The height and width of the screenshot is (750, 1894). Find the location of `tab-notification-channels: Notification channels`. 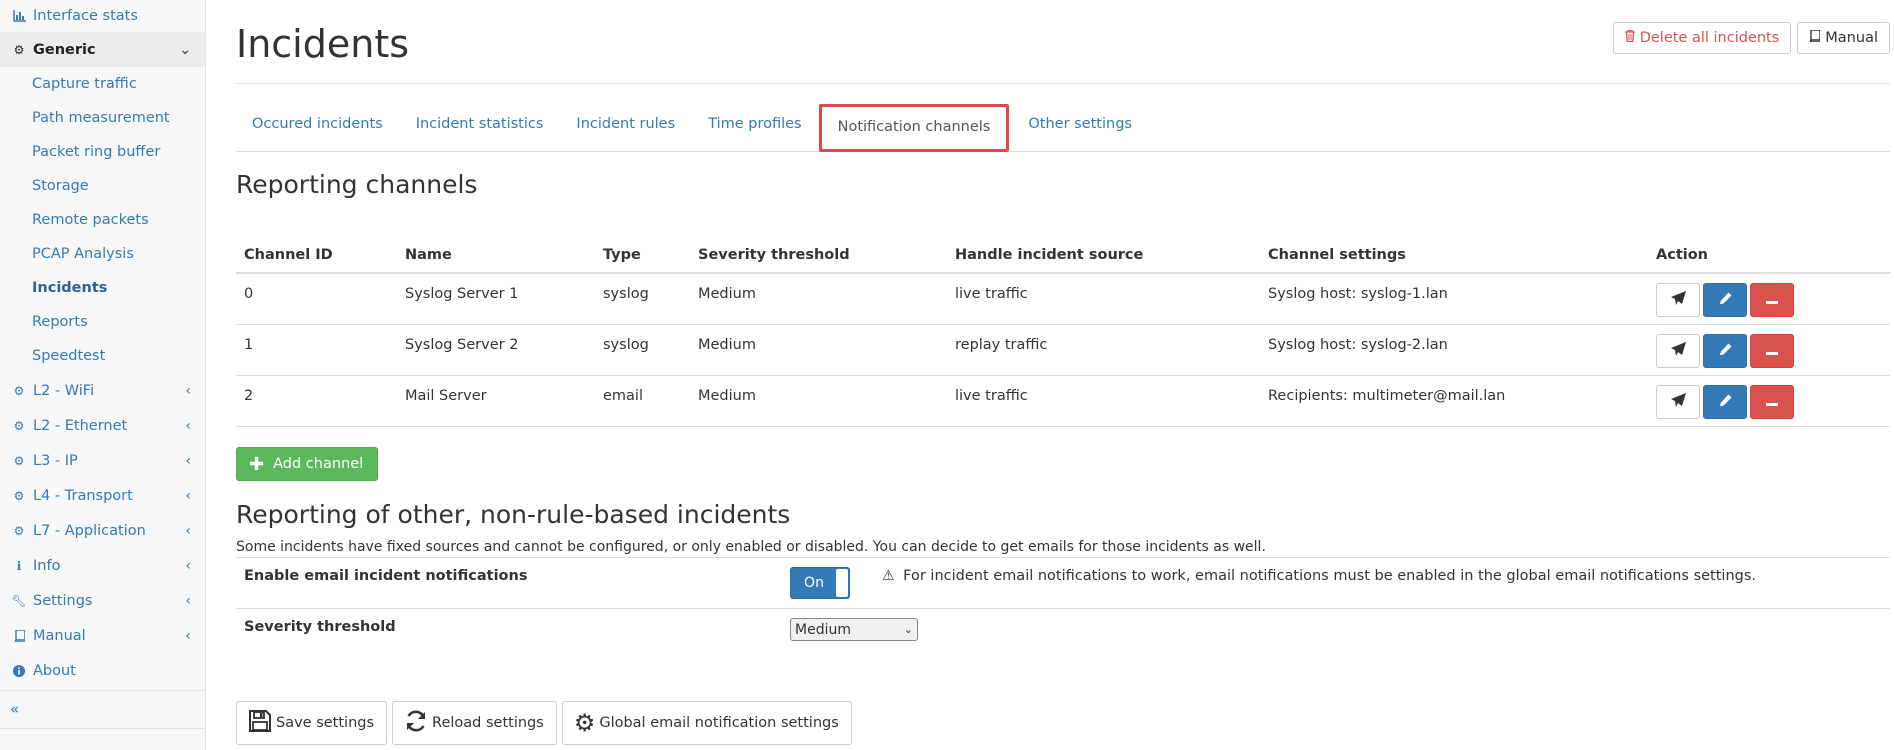

tab-notification-channels: Notification channels is located at coordinates (914, 128).